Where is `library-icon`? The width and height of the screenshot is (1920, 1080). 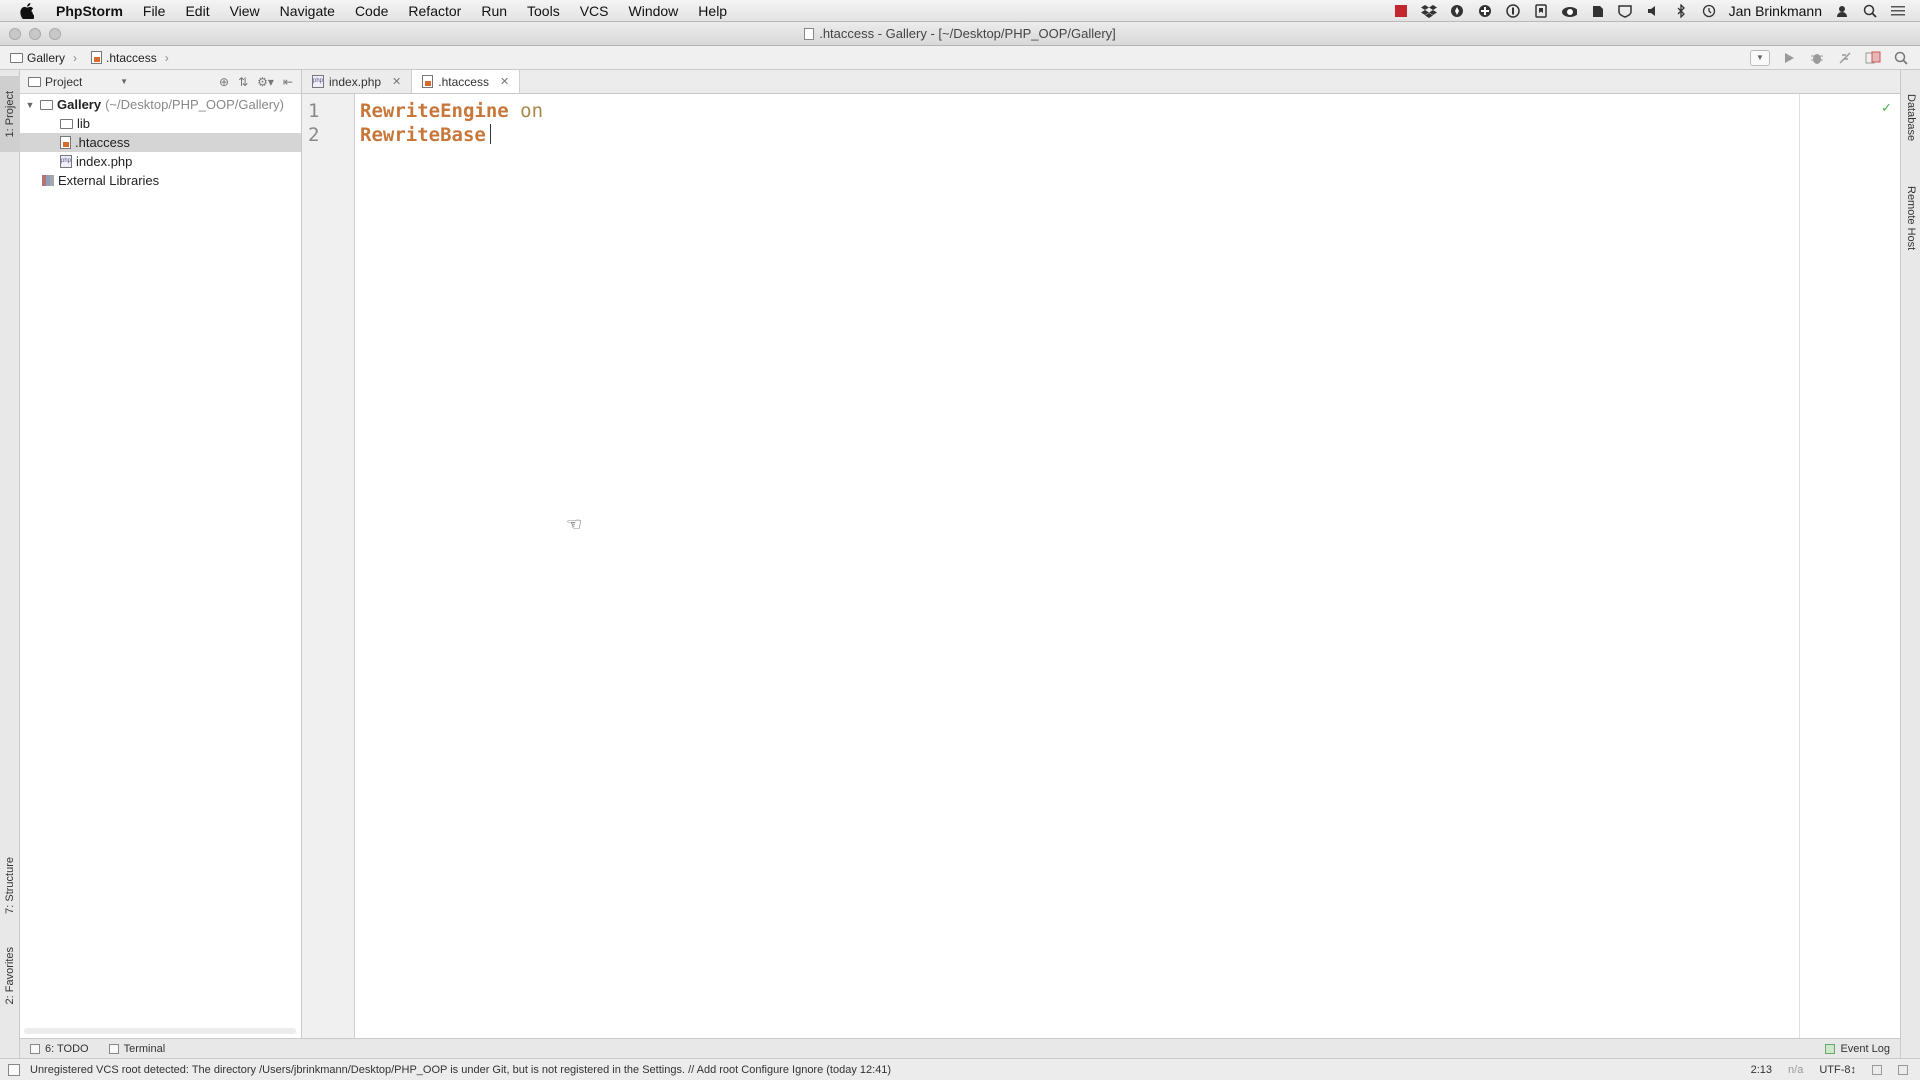 library-icon is located at coordinates (48, 180).